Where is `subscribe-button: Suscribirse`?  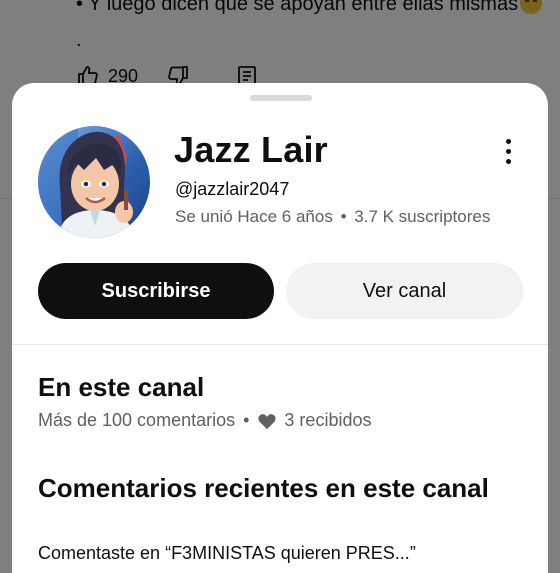 subscribe-button: Suscribirse is located at coordinates (156, 291).